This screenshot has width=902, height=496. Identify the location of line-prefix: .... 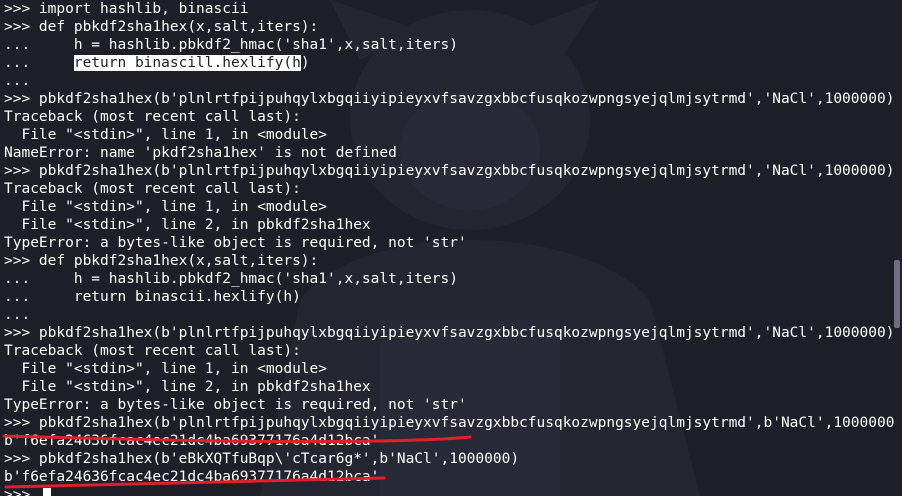
(39, 63).